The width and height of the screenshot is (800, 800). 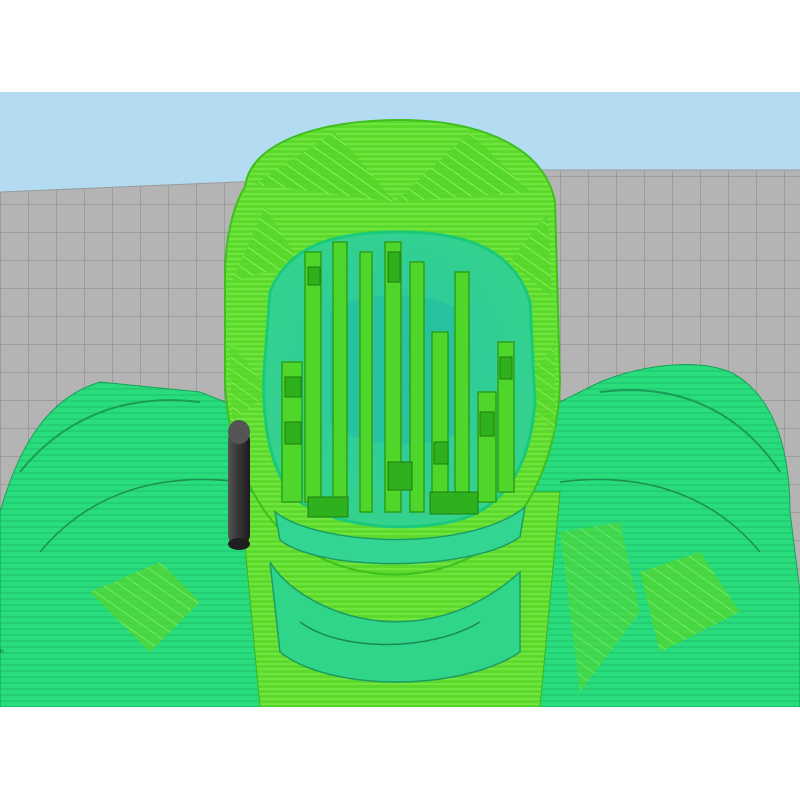 I want to click on nozzle, so click(x=239, y=485).